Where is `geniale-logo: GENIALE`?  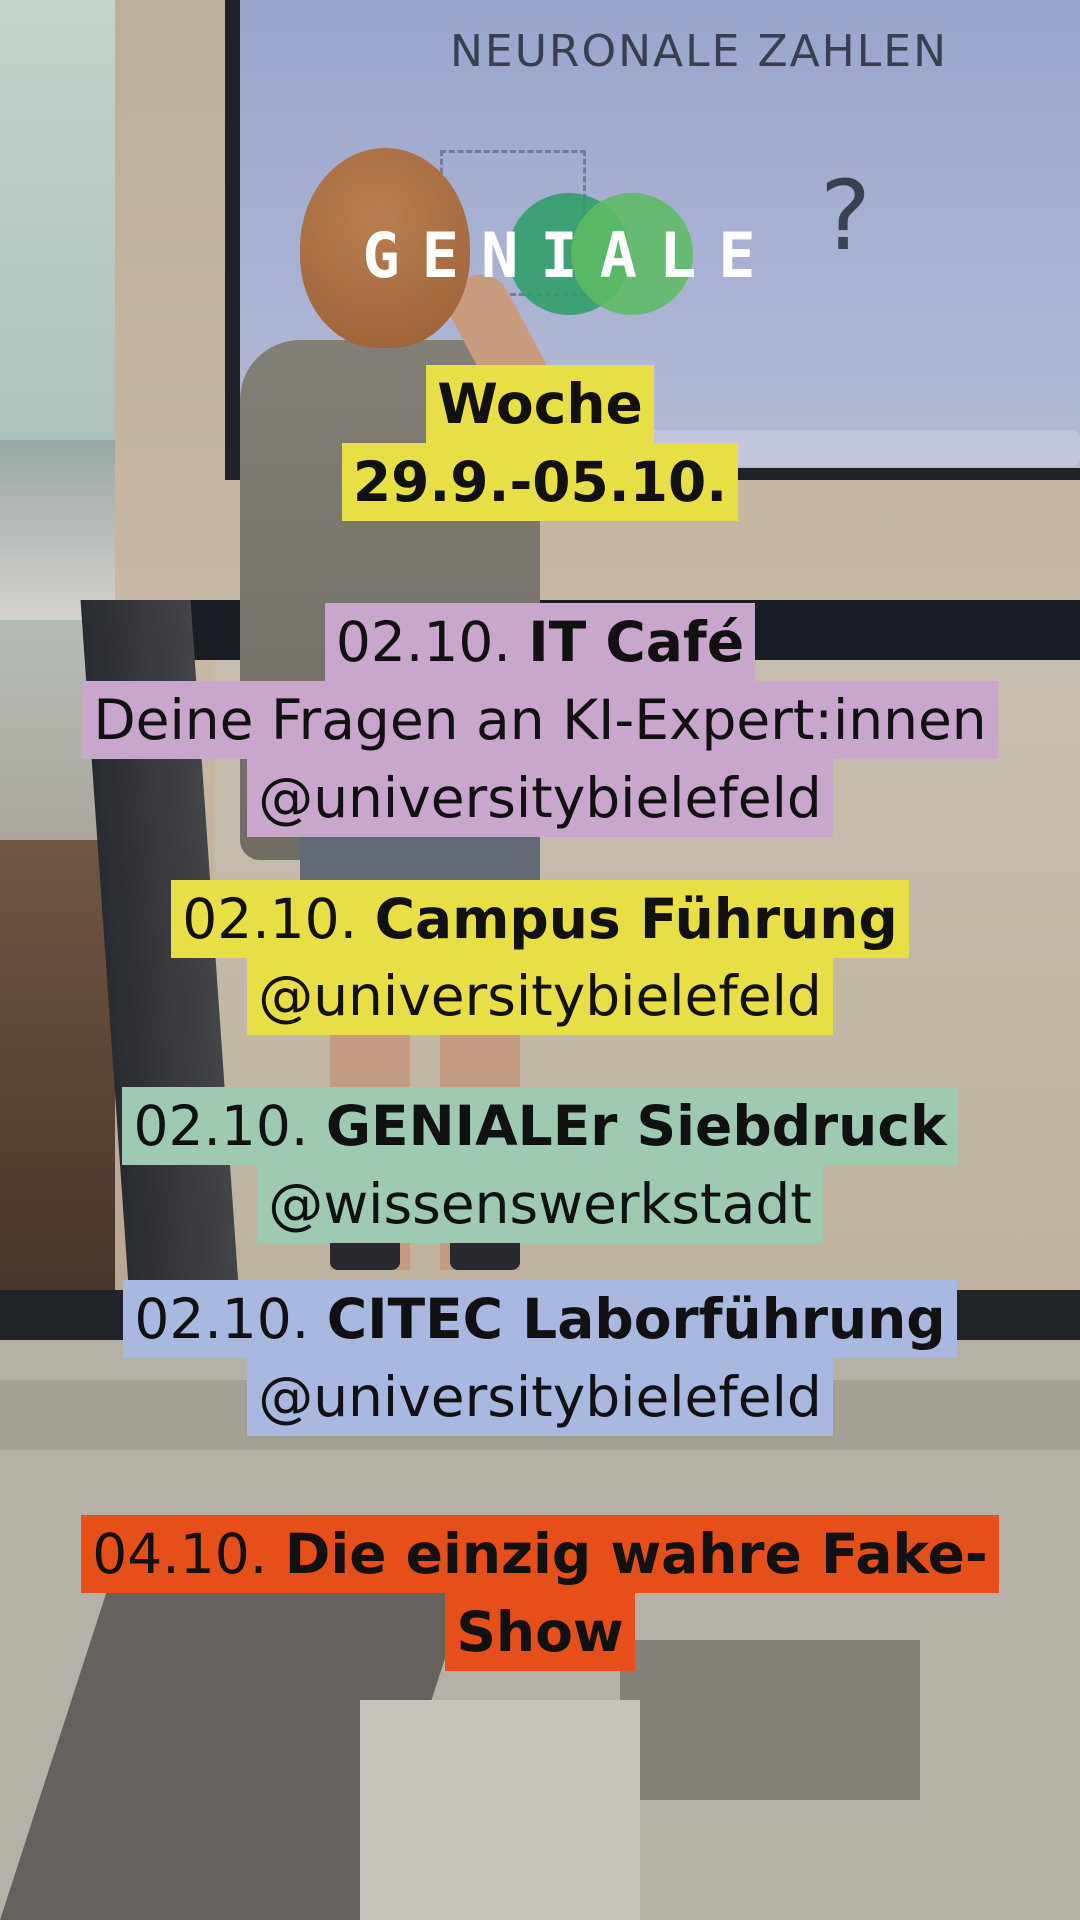 geniale-logo: GENIALE is located at coordinates (540, 255).